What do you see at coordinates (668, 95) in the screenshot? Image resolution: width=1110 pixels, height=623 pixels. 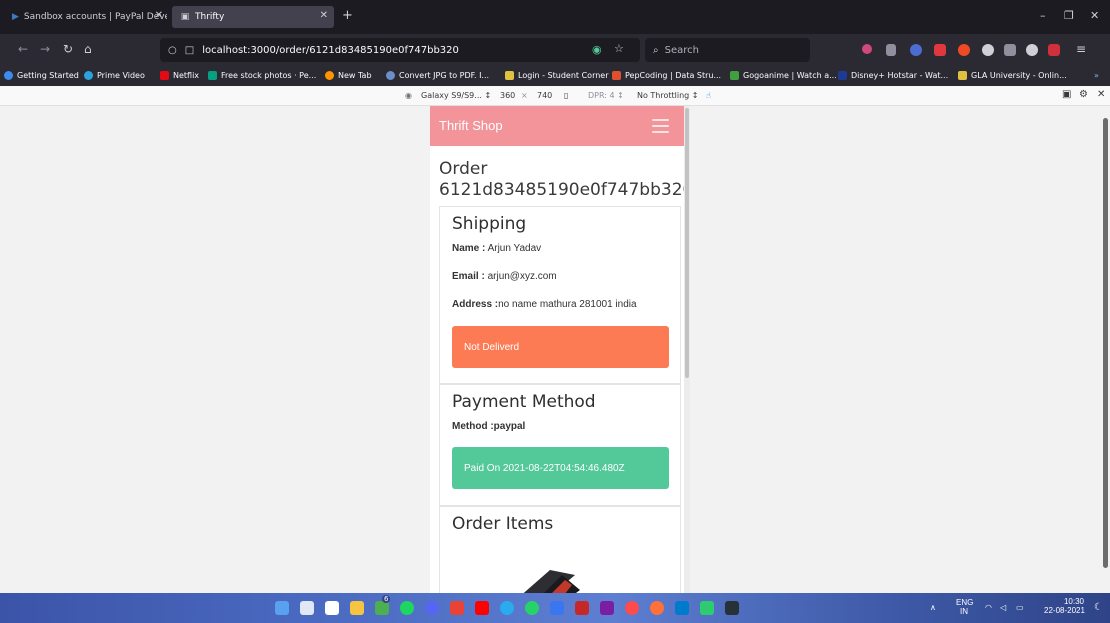 I see `throttling-select: No Throttling ↕` at bounding box center [668, 95].